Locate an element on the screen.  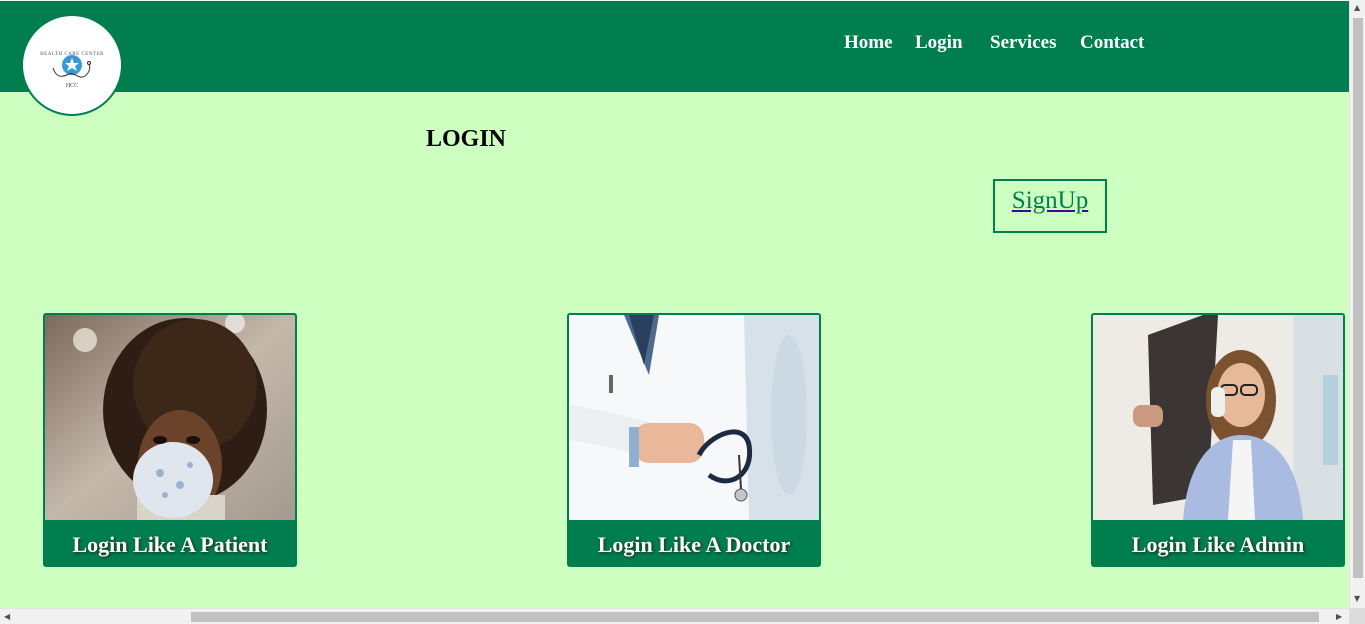
scroll-up-arrow-icon: ▲ is located at coordinates (1357, 8).